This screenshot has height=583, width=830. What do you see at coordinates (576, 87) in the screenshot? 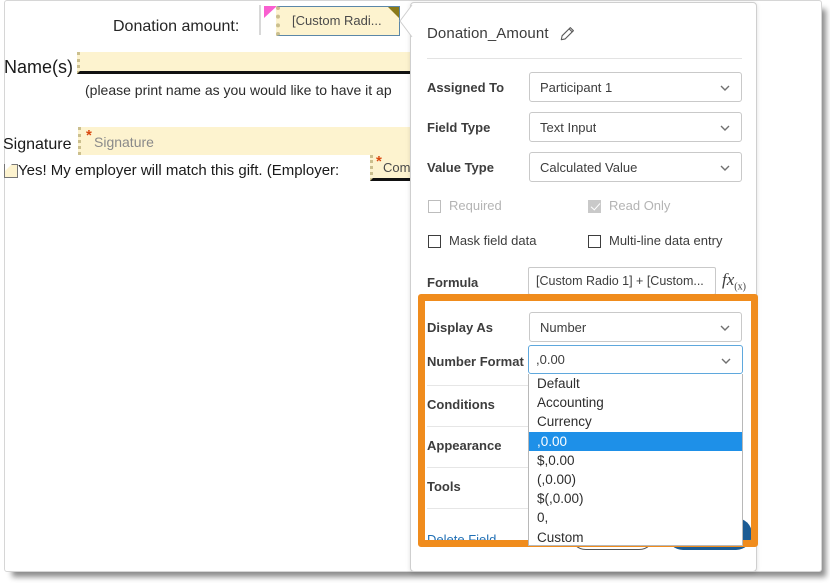
I see `assigned-to-value: Participant 1` at bounding box center [576, 87].